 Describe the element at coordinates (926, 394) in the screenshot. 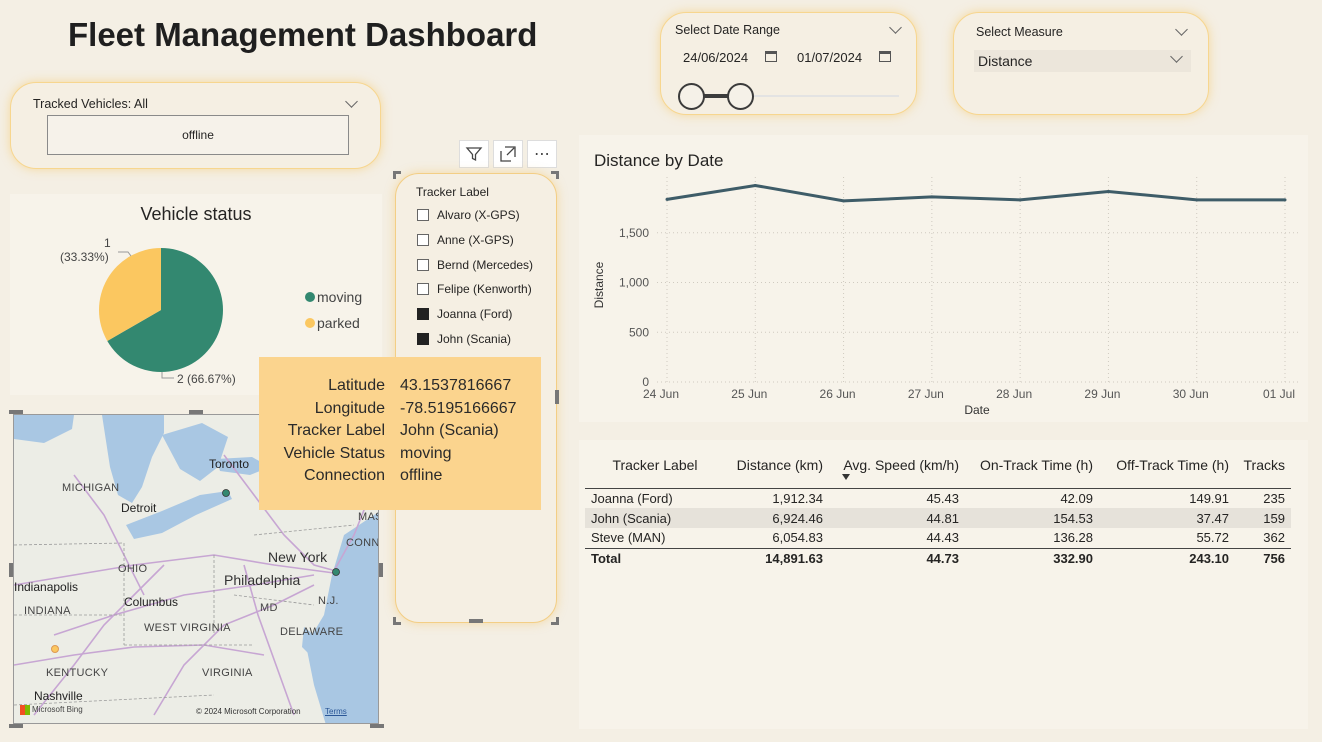

I see `x-tick-label: 27 Jun` at that location.